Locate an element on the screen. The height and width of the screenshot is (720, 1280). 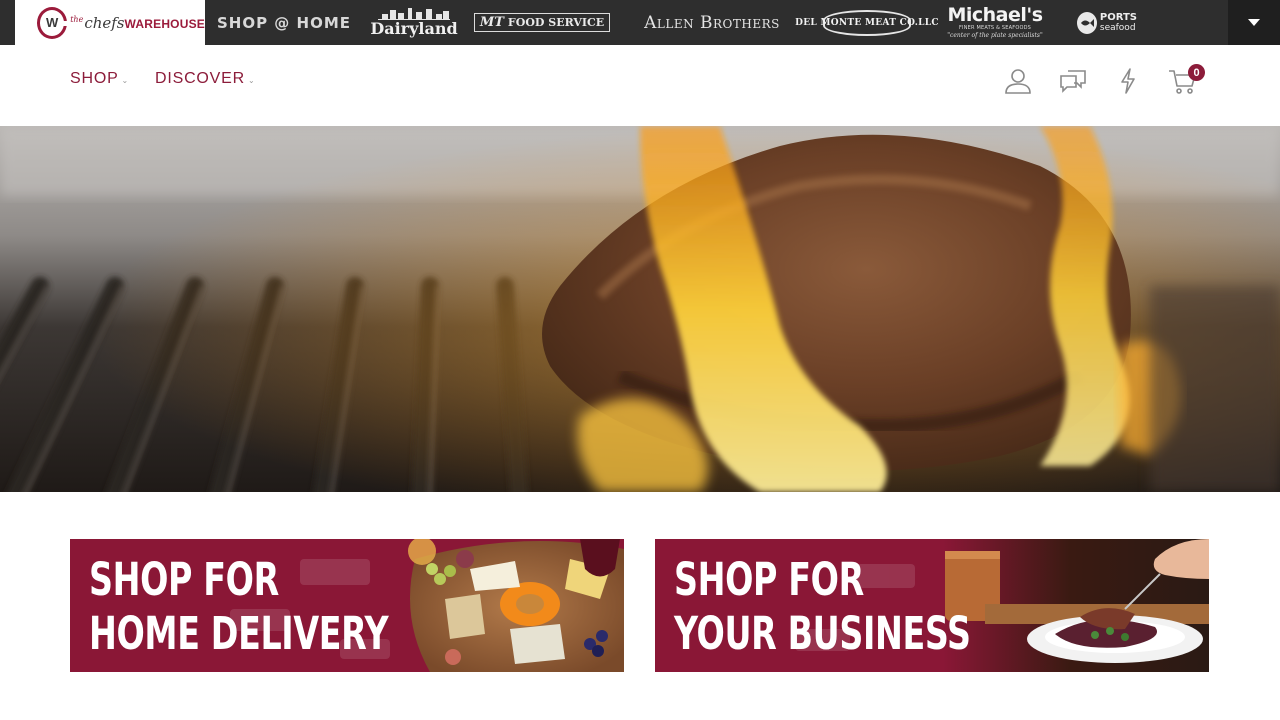
lightning-icon is located at coordinates (1128, 81).